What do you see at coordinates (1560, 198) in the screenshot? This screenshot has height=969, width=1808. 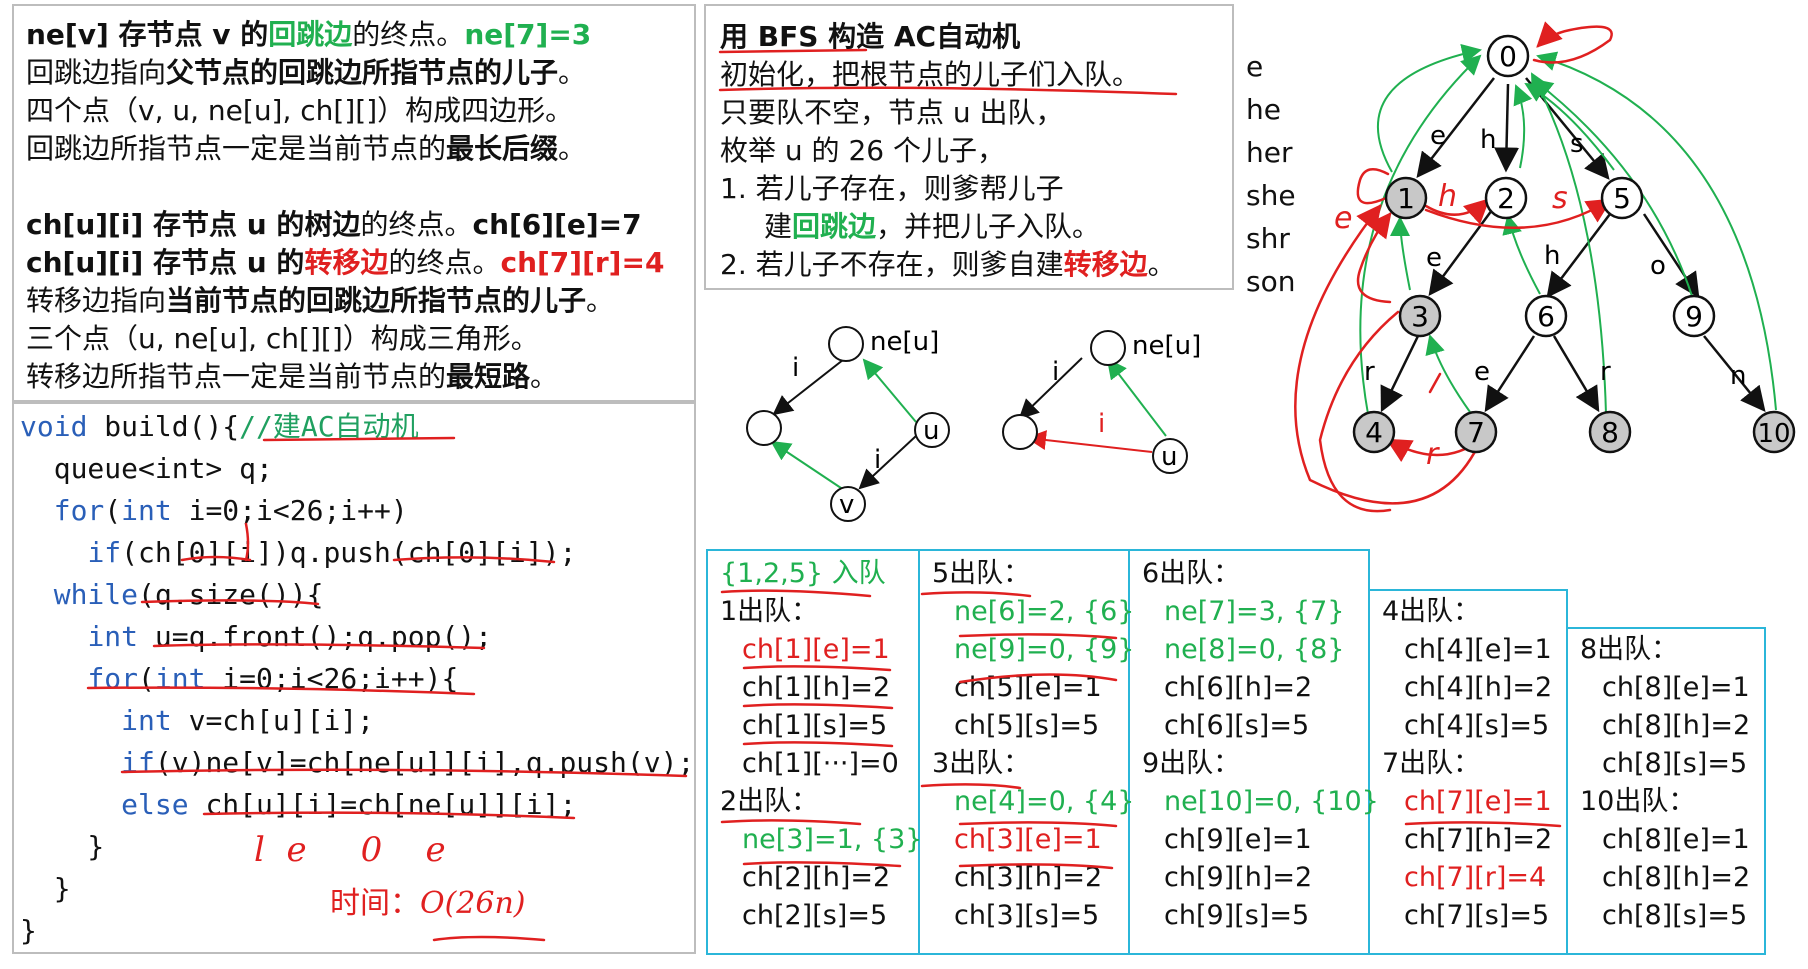 I see `trie-scribble-s: s` at bounding box center [1560, 198].